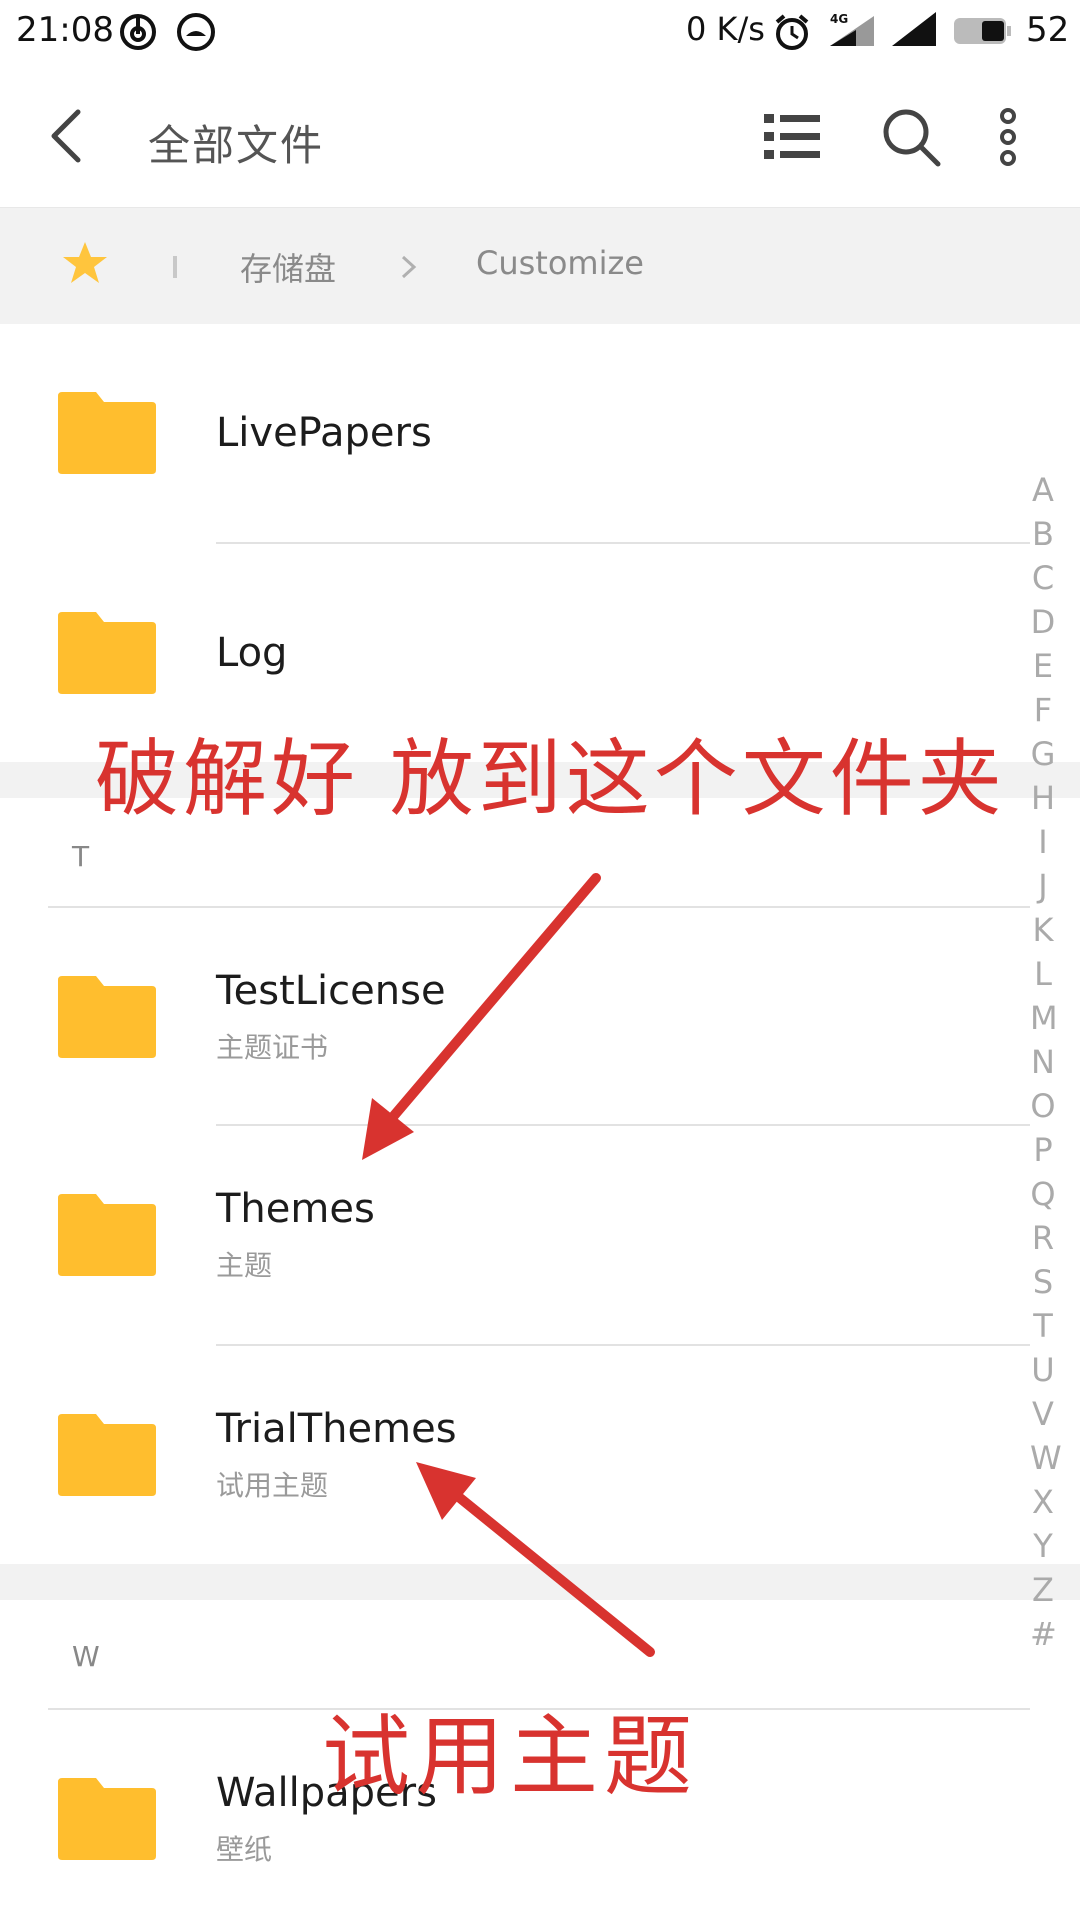 The image size is (1080, 1928). What do you see at coordinates (81, 856) in the screenshot?
I see `section-header-t: T` at bounding box center [81, 856].